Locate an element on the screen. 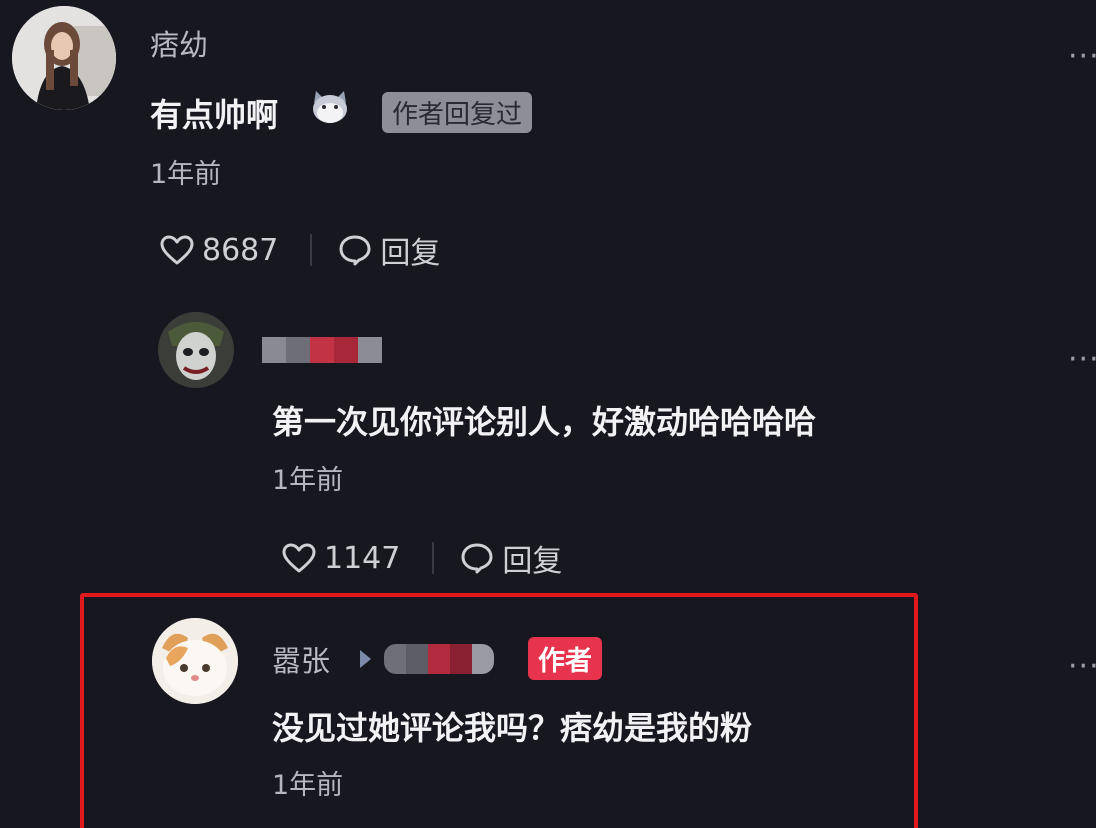  comment-actions: 8687 回复 is located at coordinates (300, 250).